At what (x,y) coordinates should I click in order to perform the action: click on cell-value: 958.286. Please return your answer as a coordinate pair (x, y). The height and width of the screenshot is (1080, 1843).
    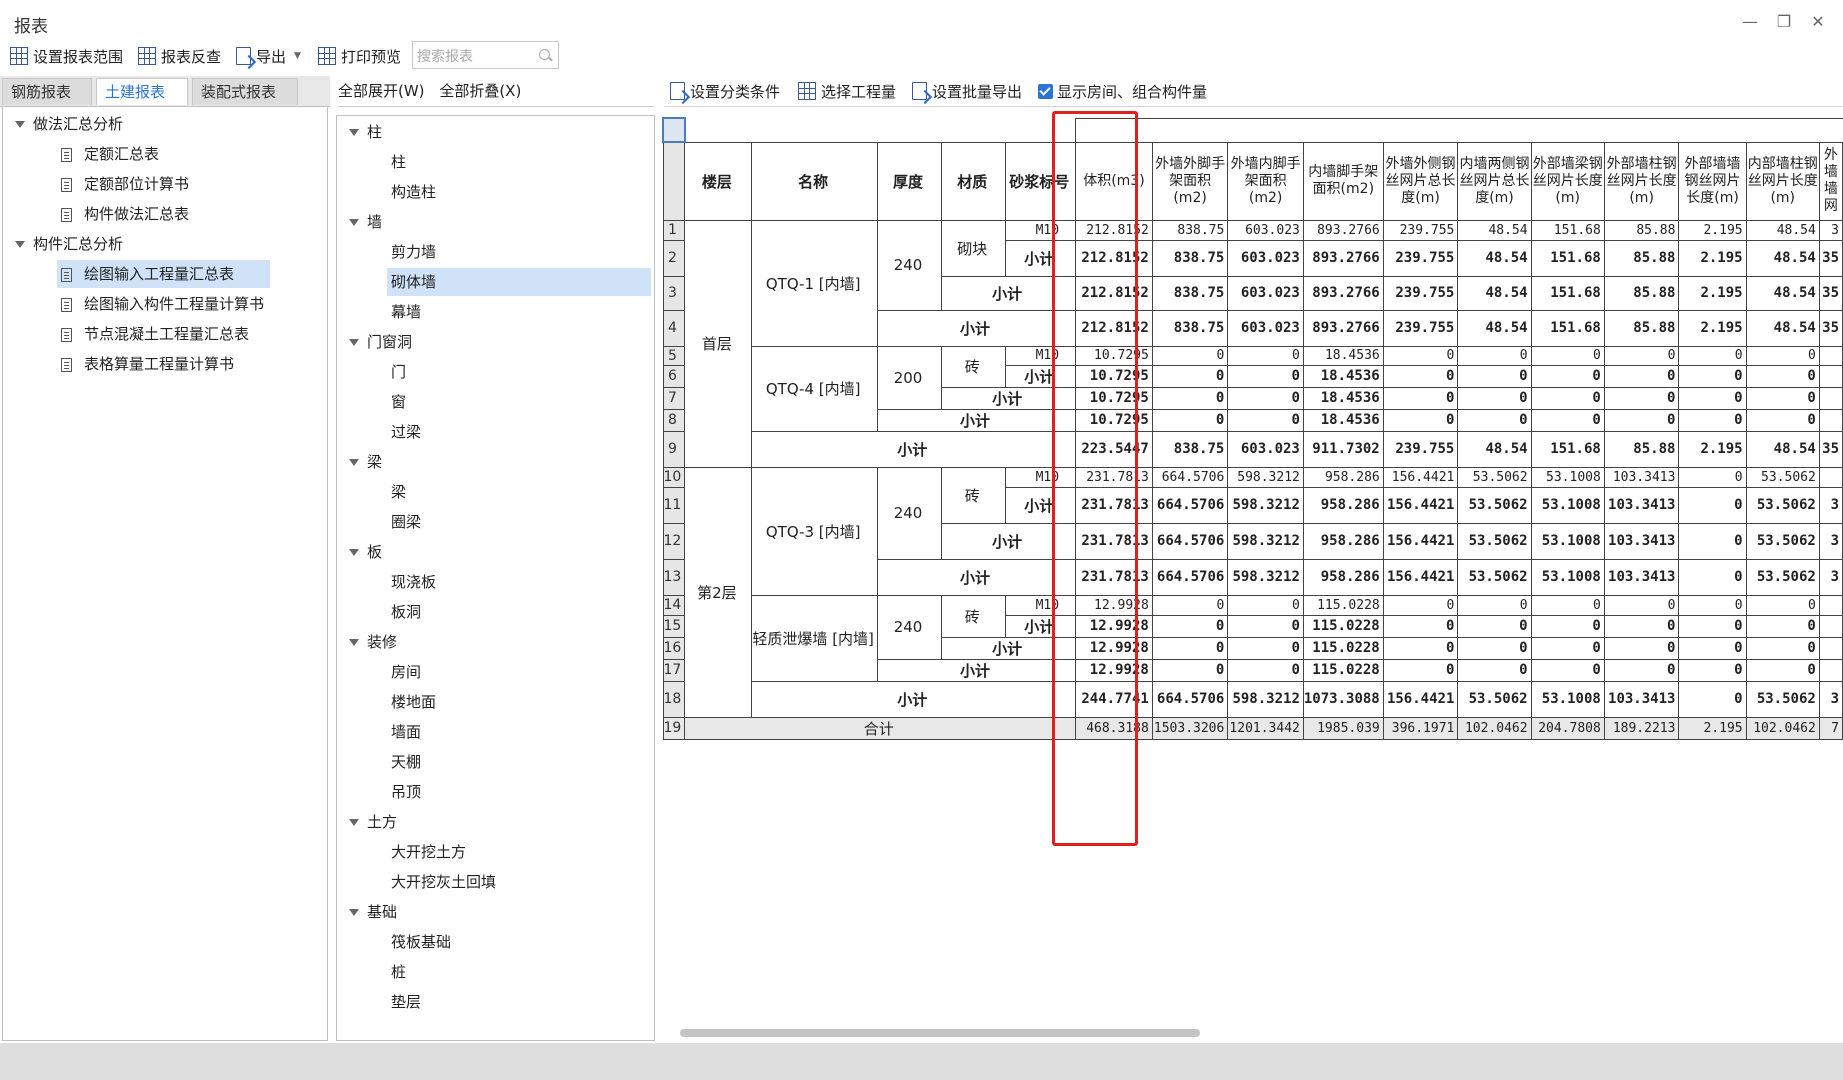
    Looking at the image, I should click on (1343, 541).